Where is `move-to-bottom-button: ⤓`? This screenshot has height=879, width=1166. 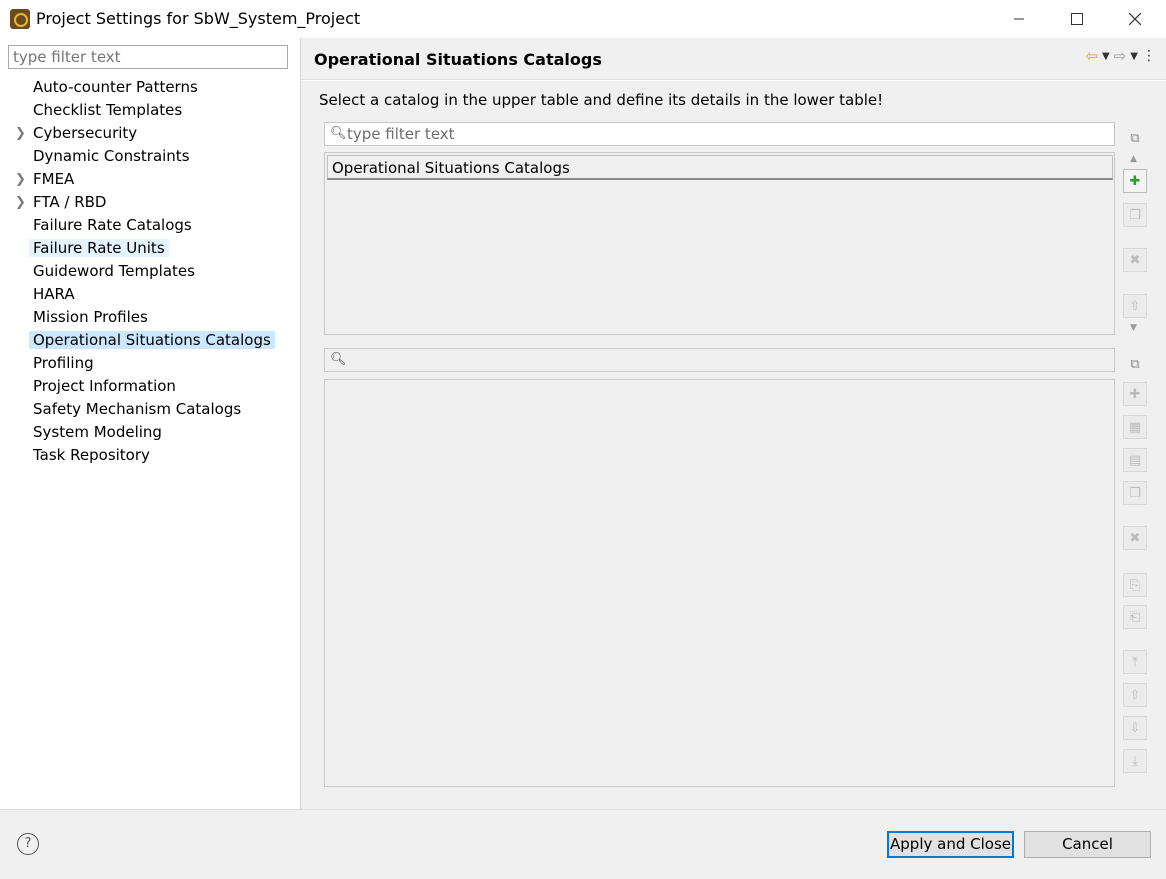
move-to-bottom-button: ⤓ is located at coordinates (1135, 761).